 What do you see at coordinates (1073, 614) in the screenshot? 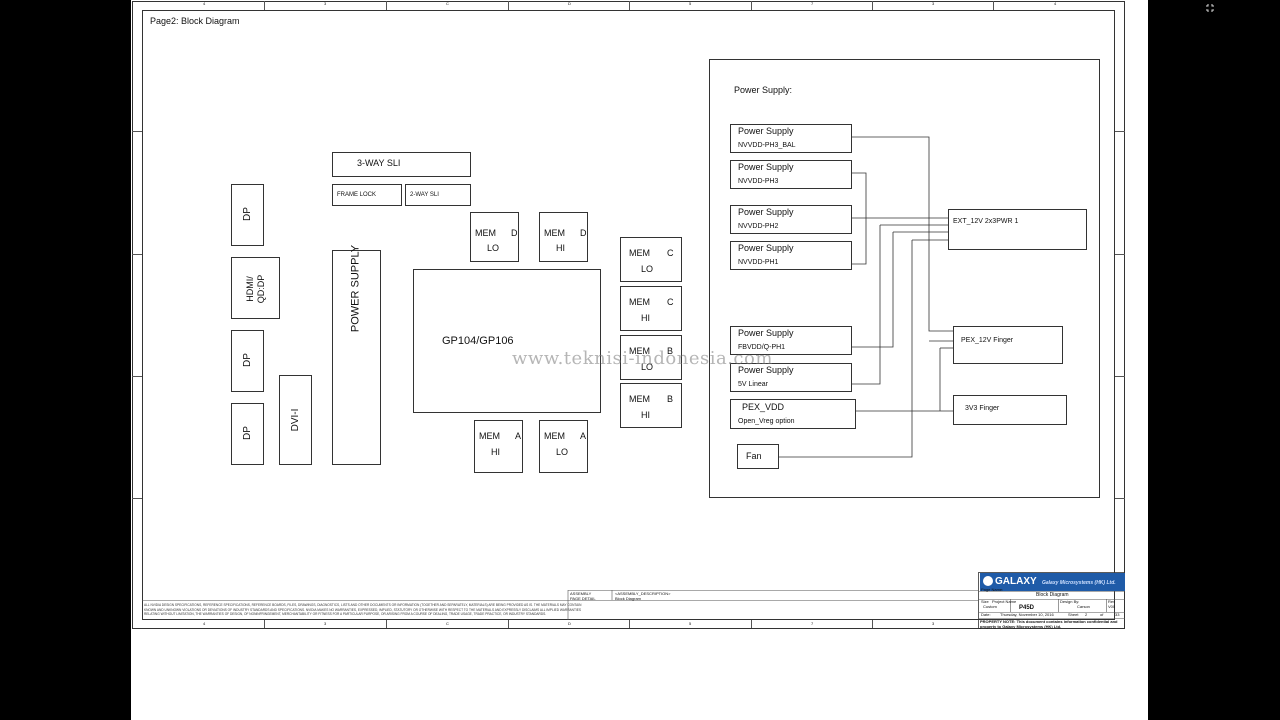
I see `sheet-label: Sheet` at bounding box center [1073, 614].